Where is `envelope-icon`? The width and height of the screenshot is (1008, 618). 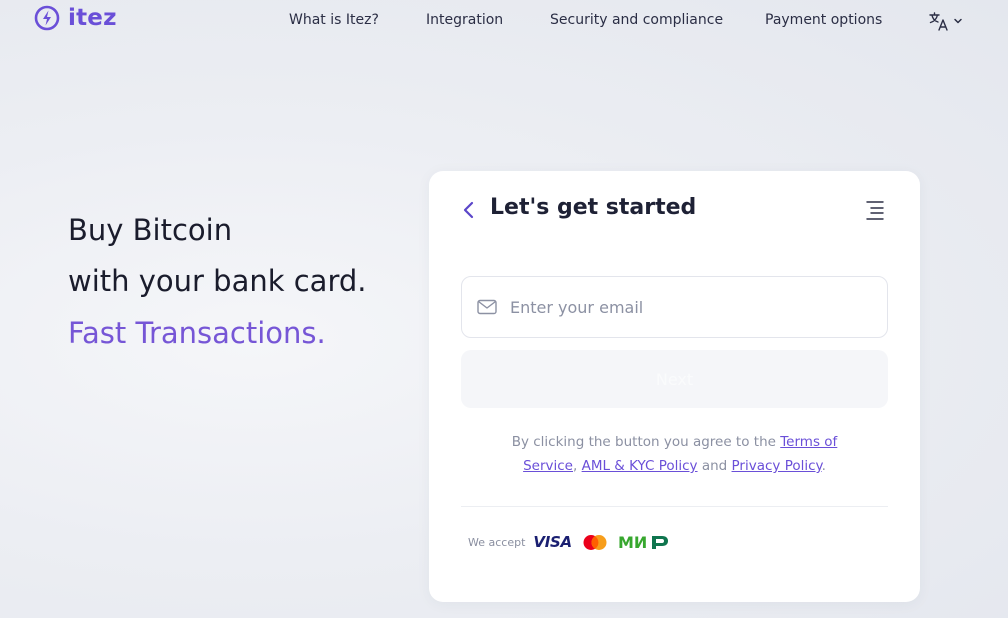
envelope-icon is located at coordinates (487, 307).